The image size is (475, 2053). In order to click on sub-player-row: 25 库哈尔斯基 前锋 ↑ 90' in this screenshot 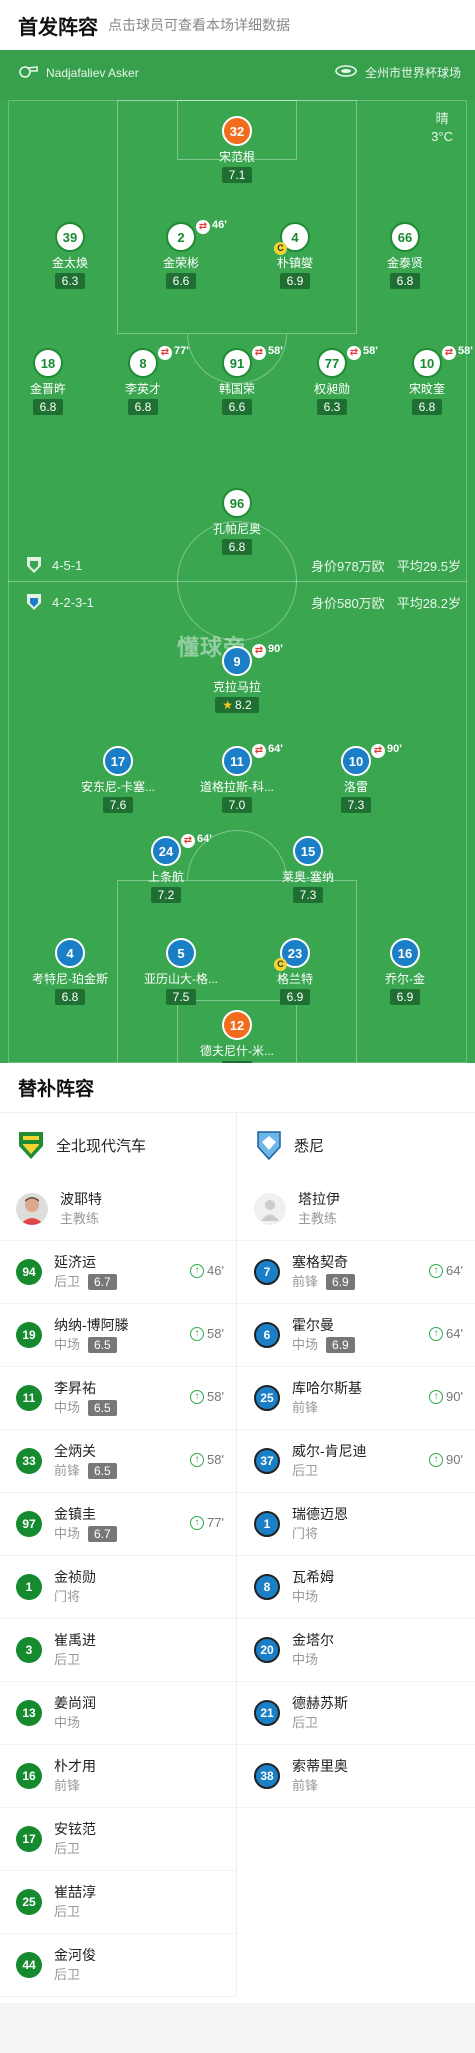, I will do `click(356, 1398)`.